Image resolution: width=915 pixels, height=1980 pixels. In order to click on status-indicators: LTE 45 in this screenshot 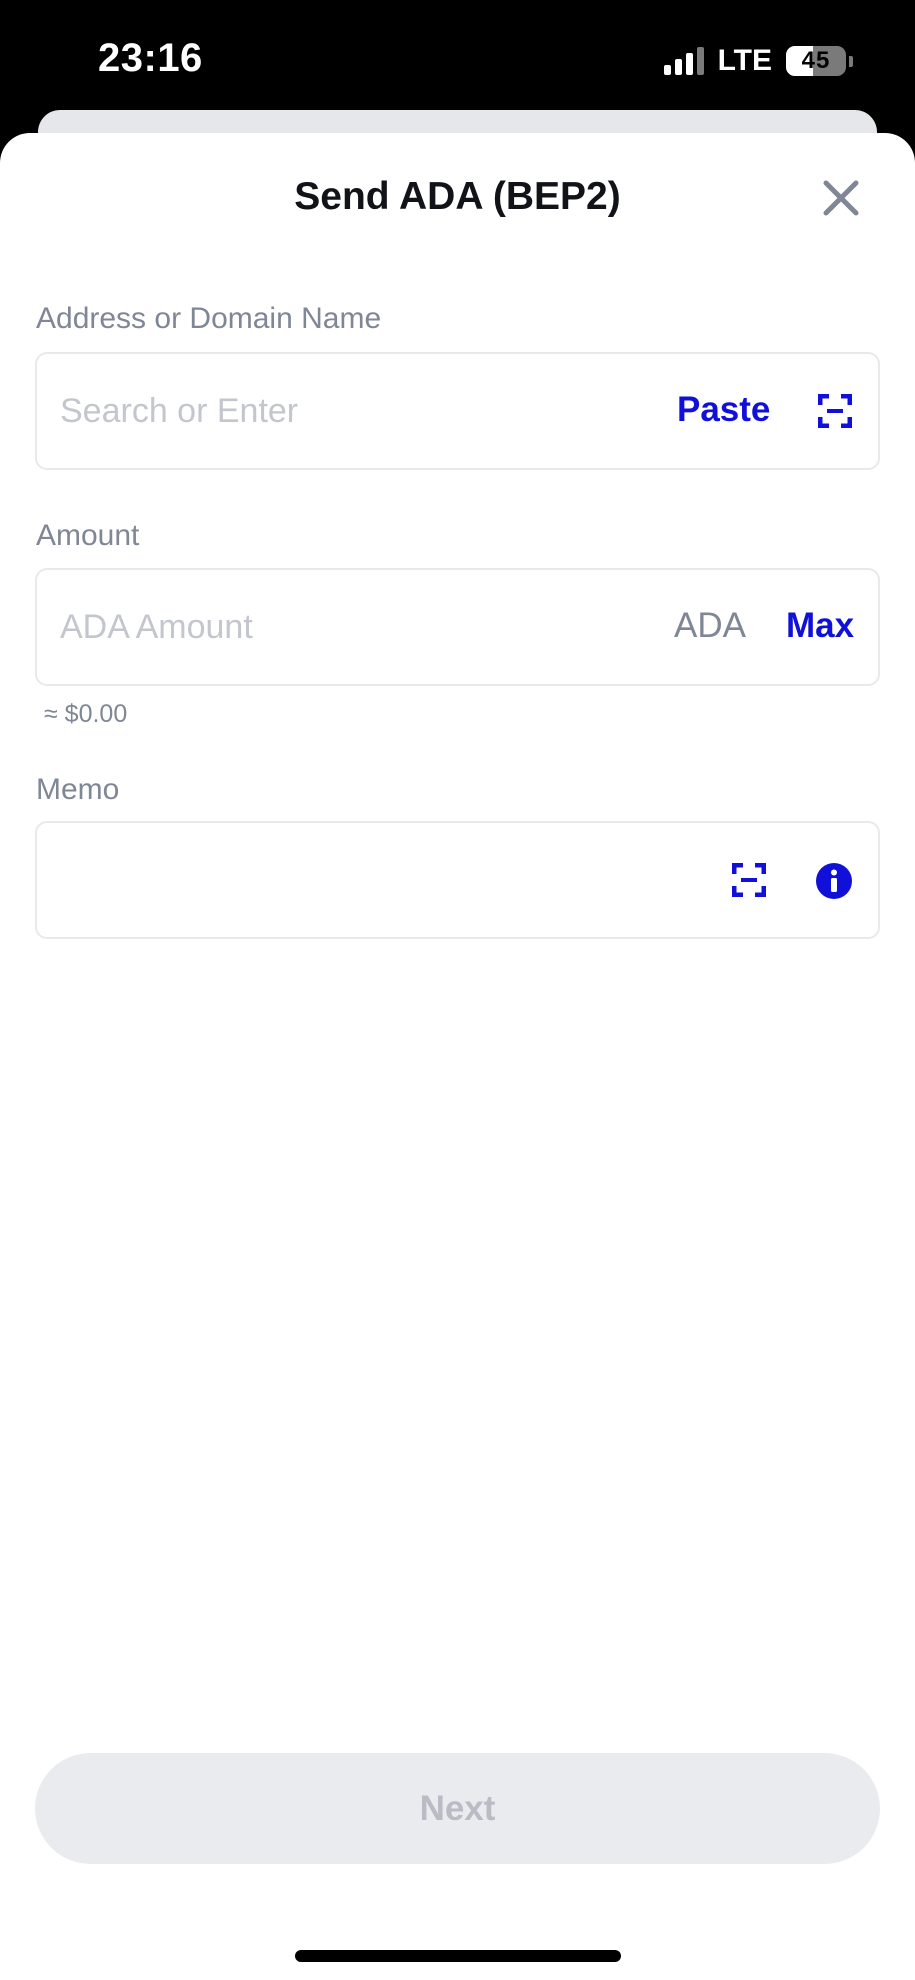, I will do `click(758, 61)`.